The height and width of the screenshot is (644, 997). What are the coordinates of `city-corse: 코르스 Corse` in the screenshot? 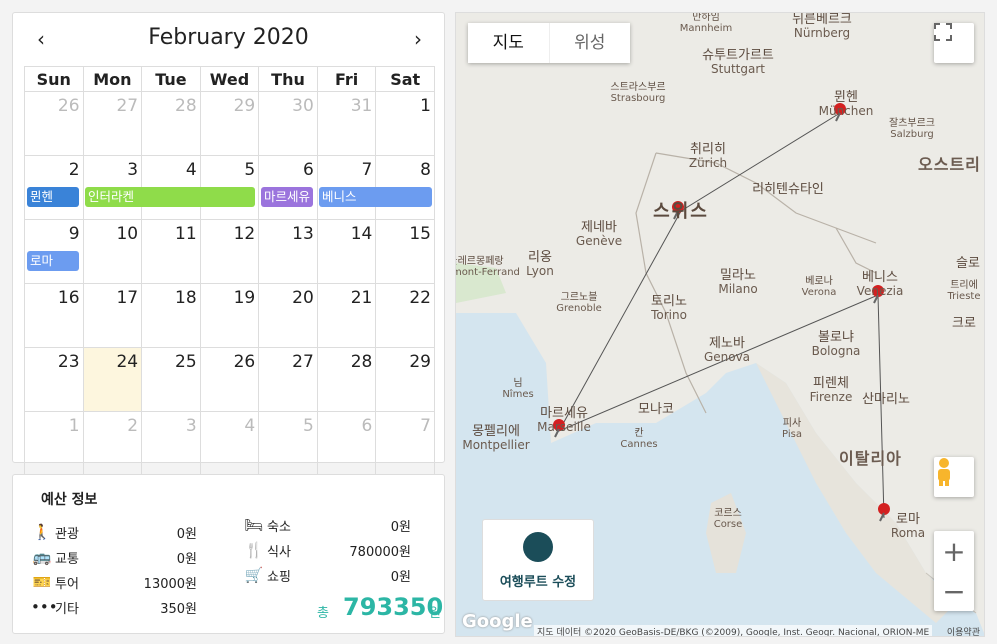 It's located at (728, 519).